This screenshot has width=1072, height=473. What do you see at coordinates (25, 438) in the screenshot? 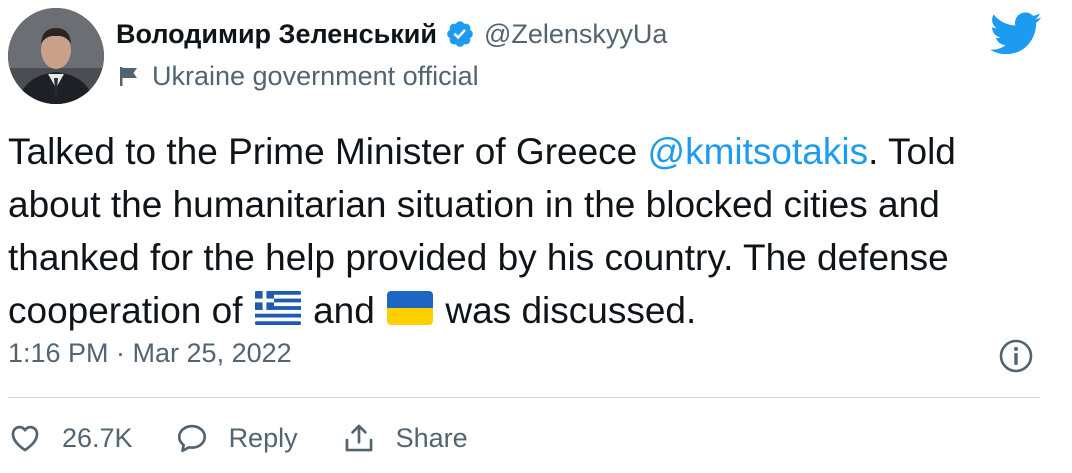
I see `heart-icon` at bounding box center [25, 438].